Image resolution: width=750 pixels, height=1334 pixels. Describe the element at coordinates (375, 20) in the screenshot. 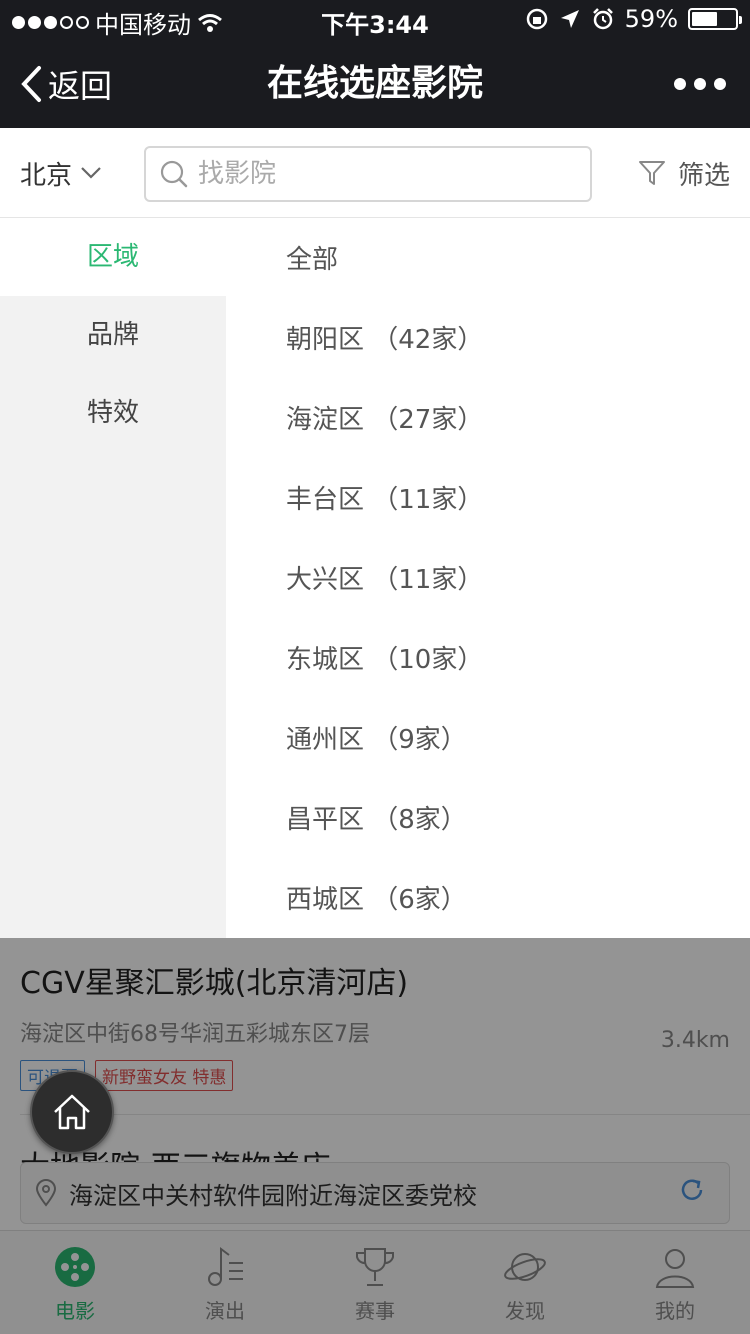

I see `status-bar: 中国移动 下午3:44 59%` at that location.